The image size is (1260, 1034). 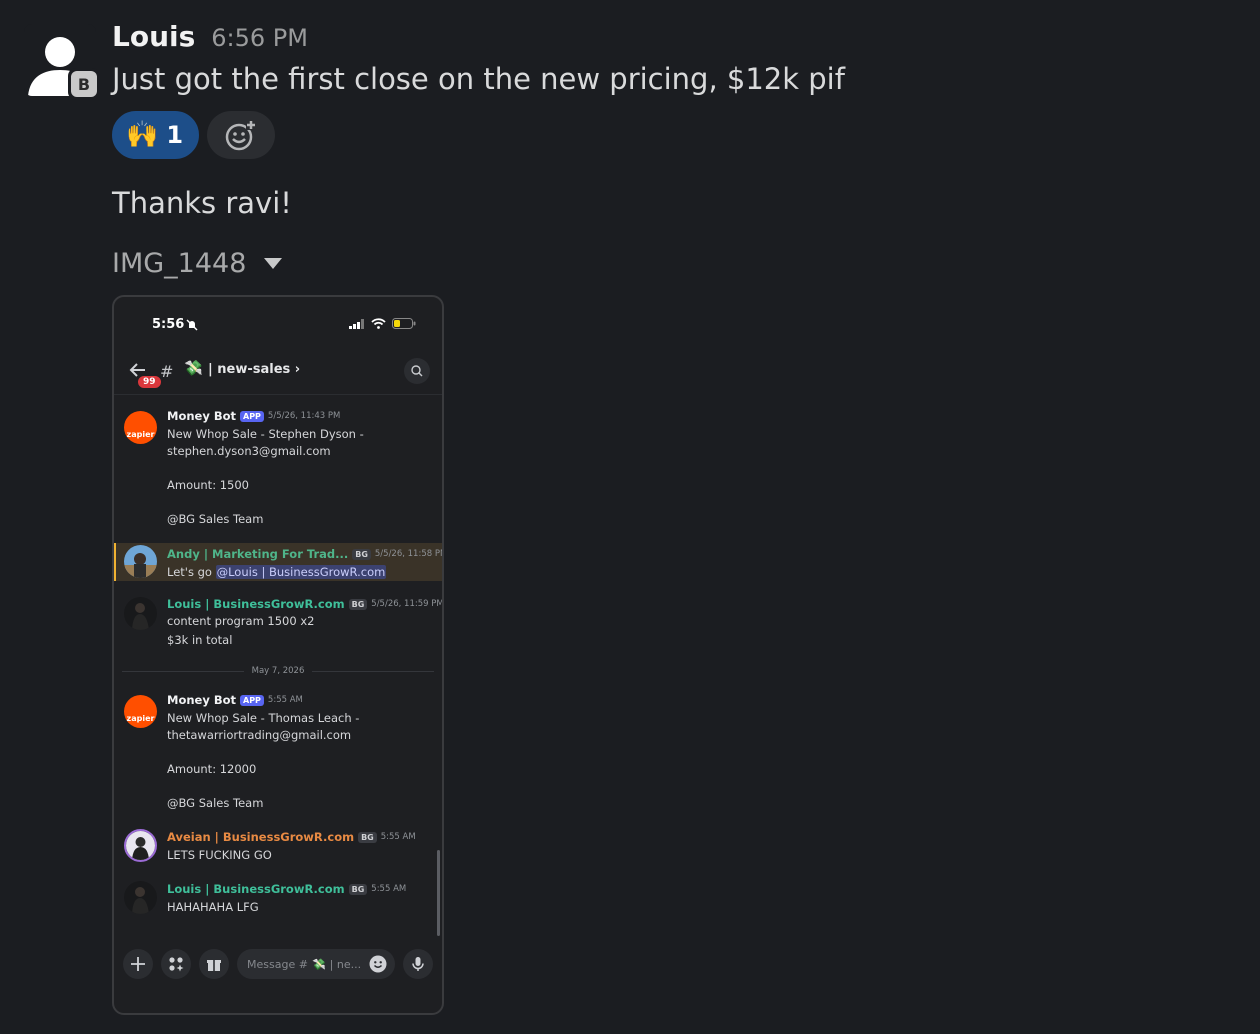 I want to click on raised-hands-icon: 🙌, so click(x=142, y=135).